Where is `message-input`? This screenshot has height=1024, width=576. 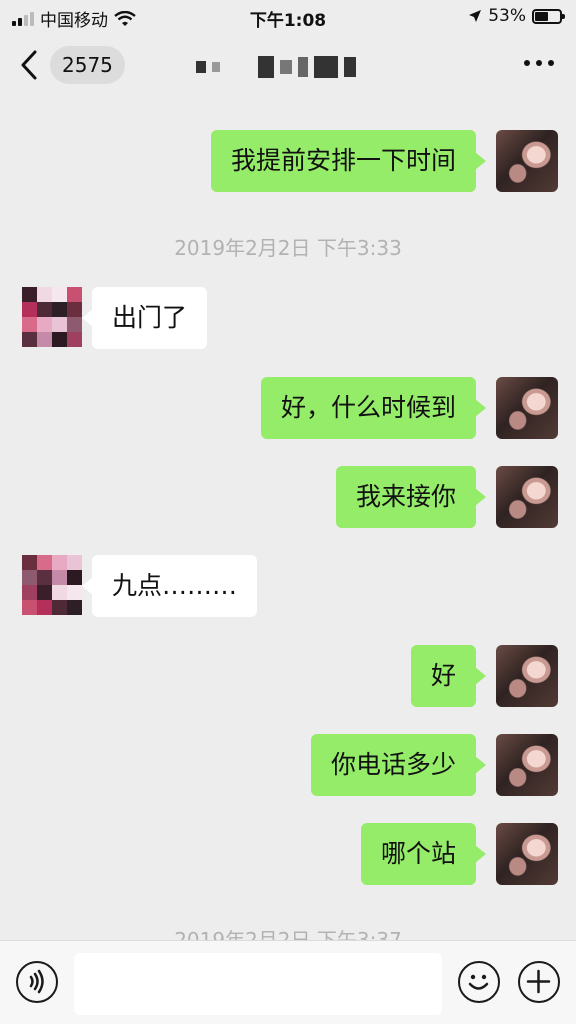
message-input is located at coordinates (258, 984).